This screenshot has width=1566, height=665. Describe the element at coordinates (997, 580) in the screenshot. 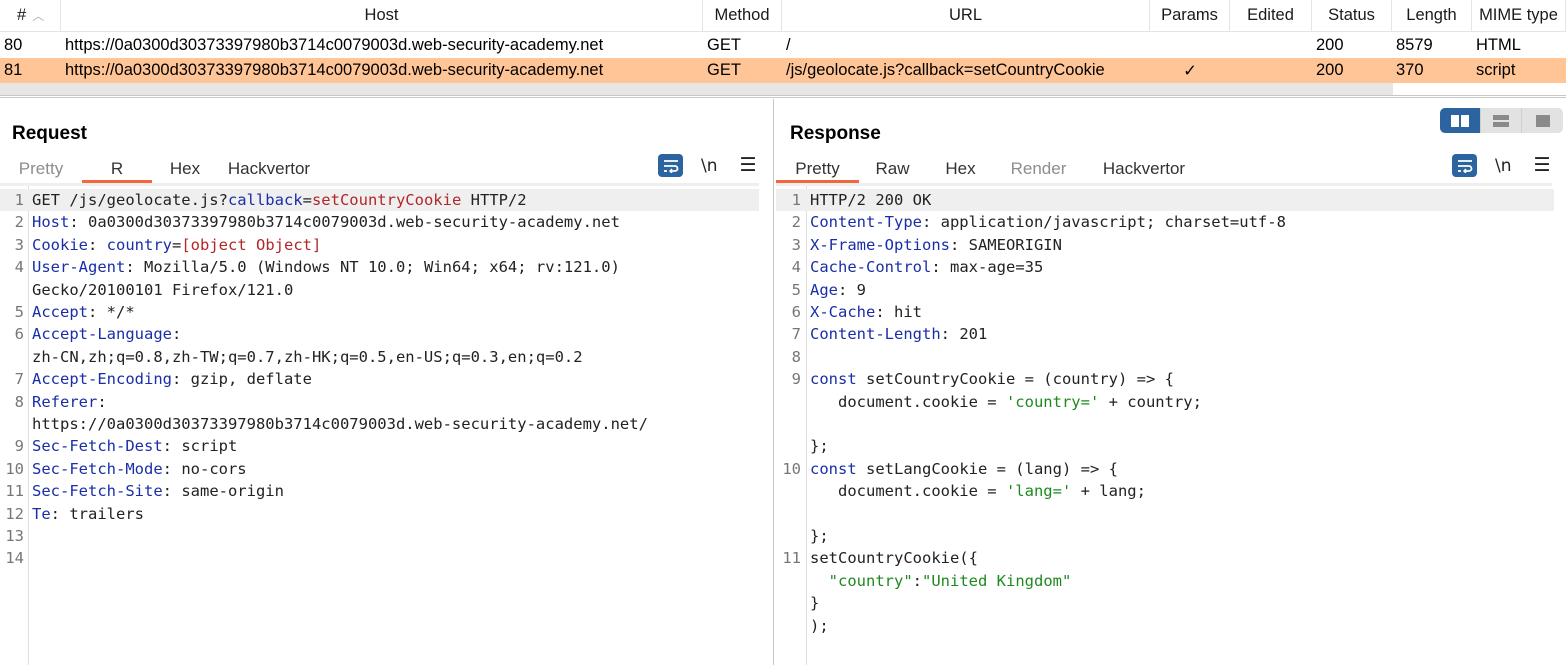

I see `token-string: "United Kingdom"` at that location.